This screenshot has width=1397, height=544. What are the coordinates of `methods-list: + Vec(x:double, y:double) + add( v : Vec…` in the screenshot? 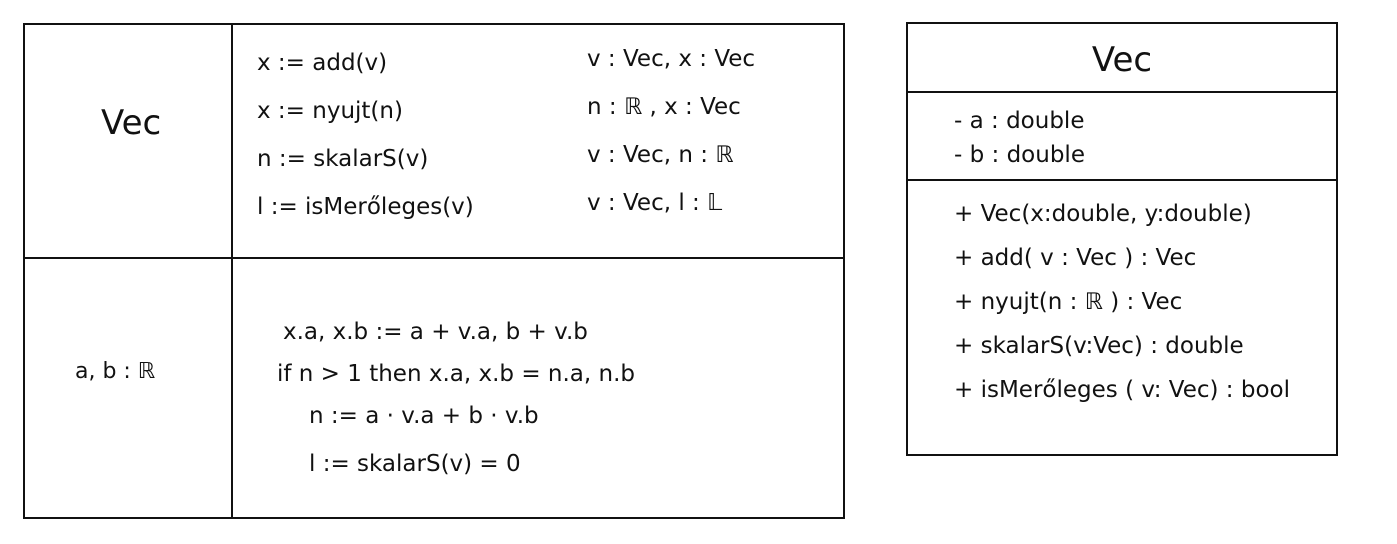 It's located at (1122, 302).